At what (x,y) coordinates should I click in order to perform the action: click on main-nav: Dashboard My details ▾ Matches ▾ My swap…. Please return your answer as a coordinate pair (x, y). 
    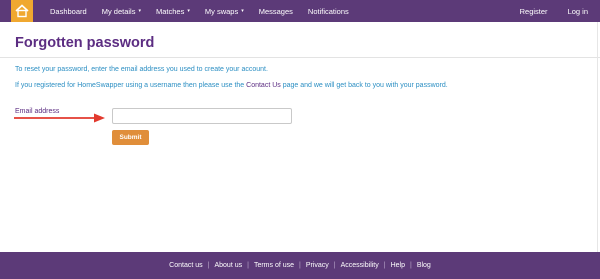
    Looking at the image, I should click on (207, 11).